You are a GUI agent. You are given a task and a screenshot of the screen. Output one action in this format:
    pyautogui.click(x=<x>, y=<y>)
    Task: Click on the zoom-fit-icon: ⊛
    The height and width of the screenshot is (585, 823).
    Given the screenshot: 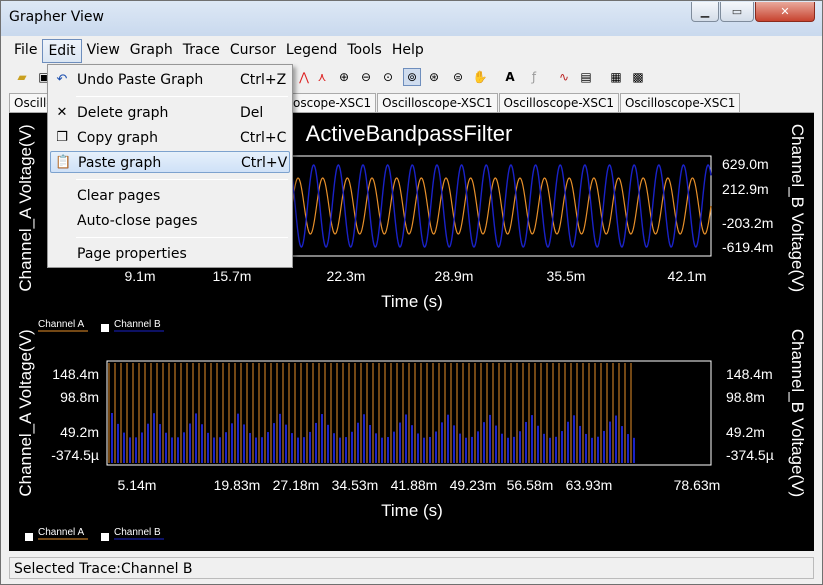 What is the action you would take?
    pyautogui.click(x=434, y=77)
    